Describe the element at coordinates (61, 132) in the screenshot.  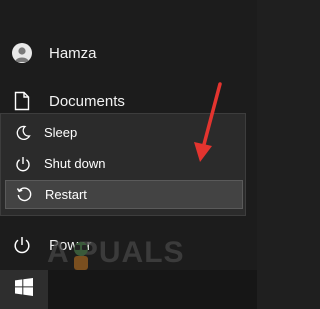
I see `sleep-label: Sleep` at that location.